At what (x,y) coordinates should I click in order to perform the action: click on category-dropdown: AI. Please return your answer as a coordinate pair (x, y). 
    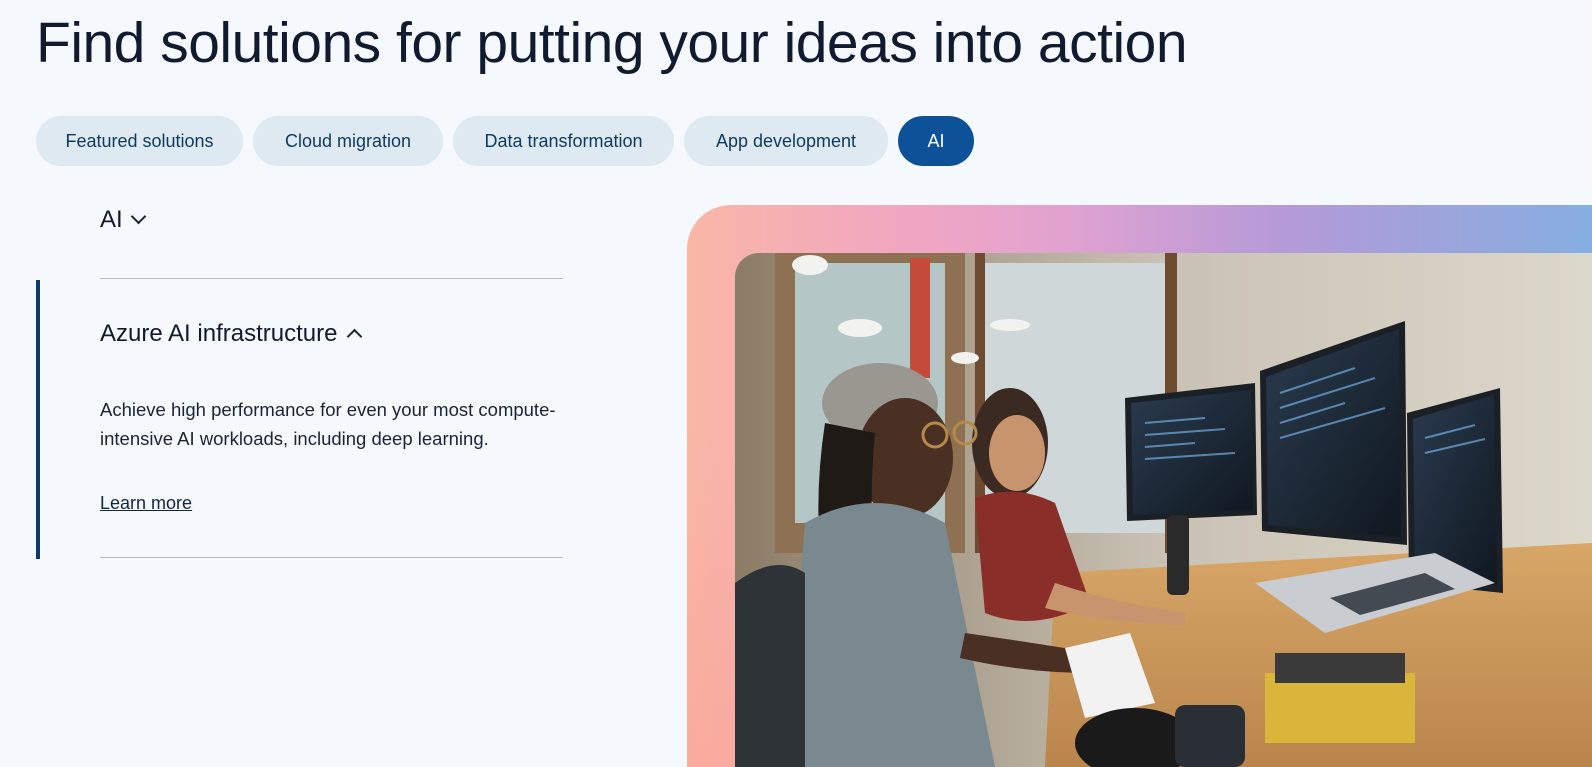
    Looking at the image, I should click on (123, 220).